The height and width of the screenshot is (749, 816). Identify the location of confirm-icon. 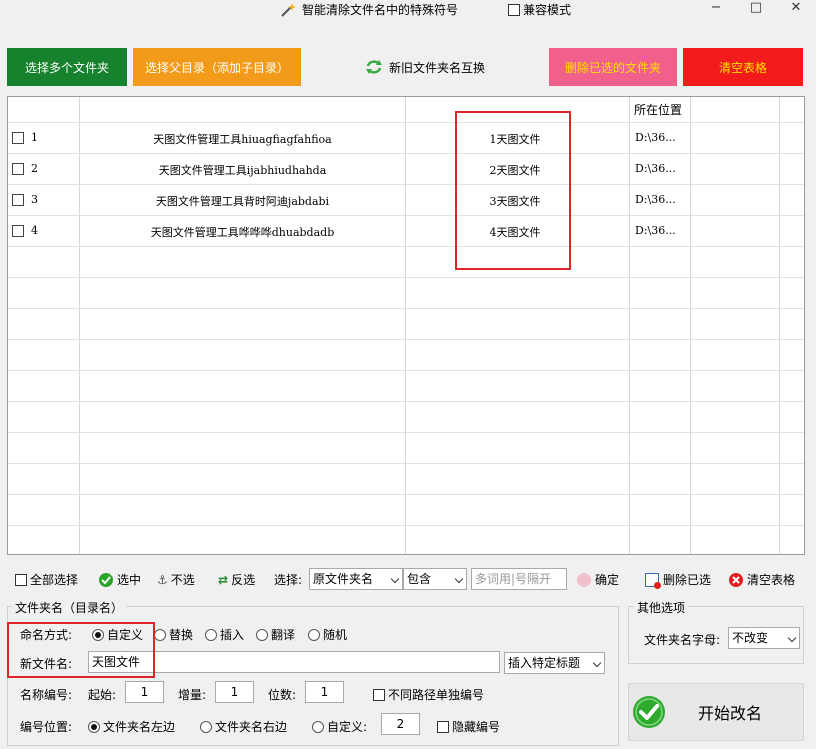
(584, 579).